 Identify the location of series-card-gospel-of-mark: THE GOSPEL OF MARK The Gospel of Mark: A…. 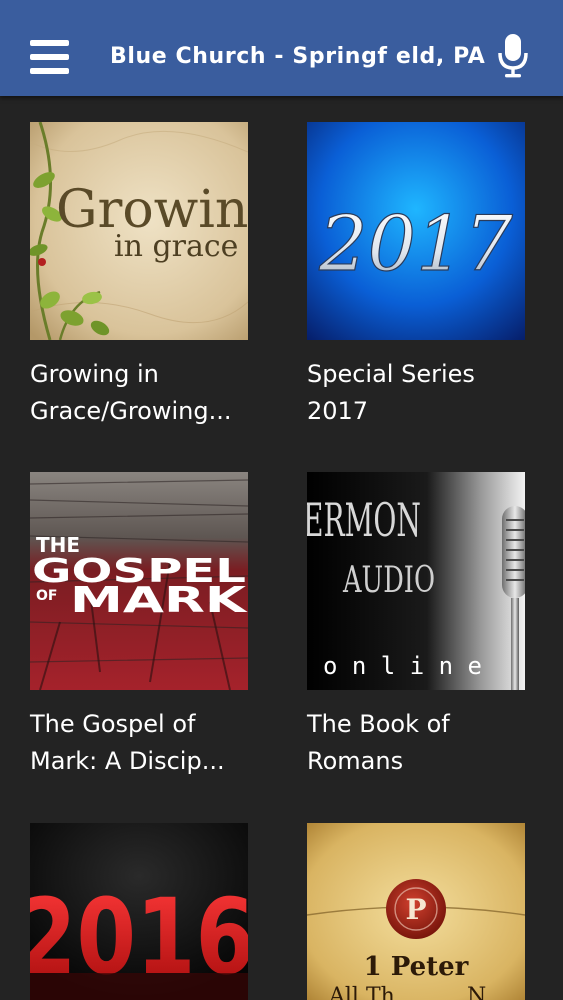
(139, 626).